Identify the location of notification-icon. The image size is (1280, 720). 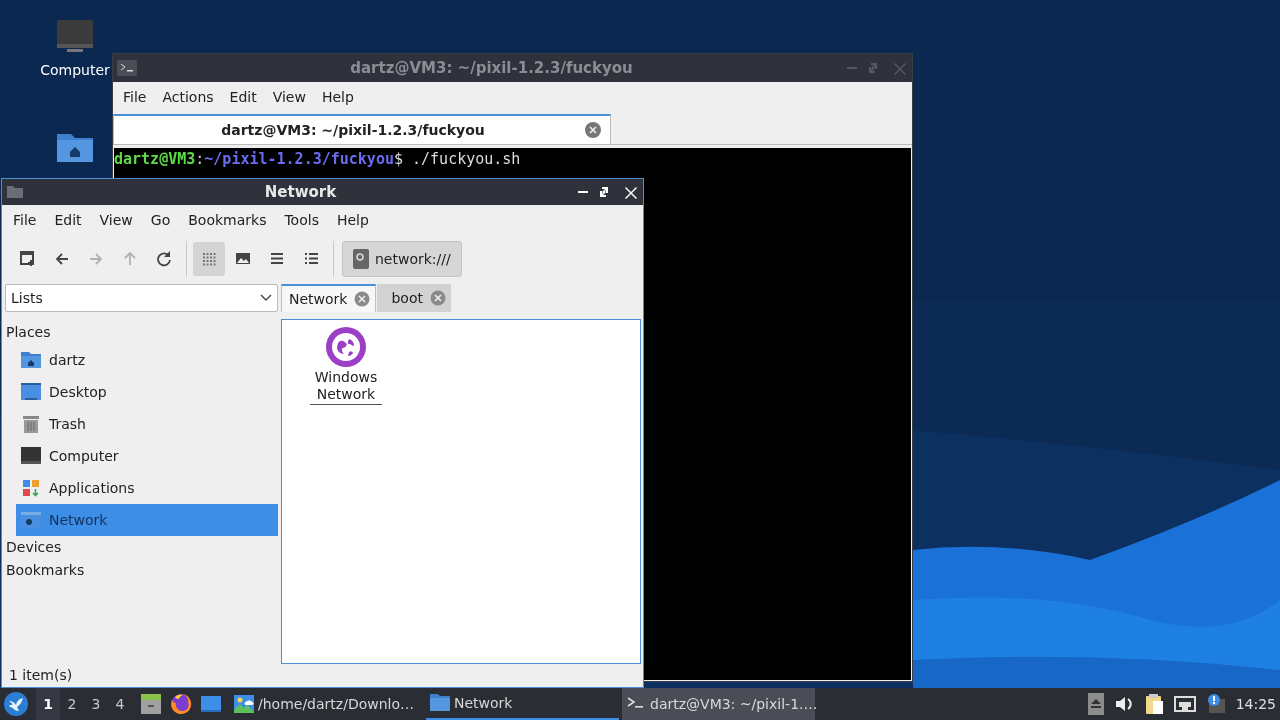
(1215, 704).